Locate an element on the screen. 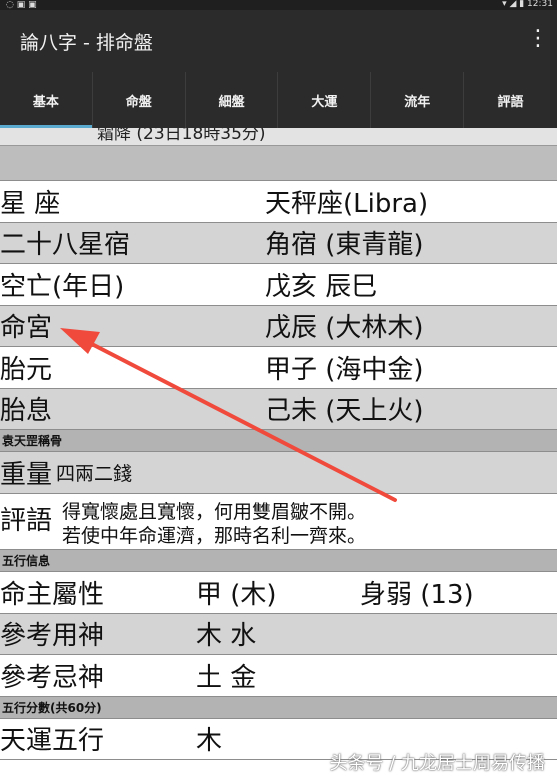 The image size is (557, 781). app-title: 論八字 - 排命盤 is located at coordinates (86, 43).